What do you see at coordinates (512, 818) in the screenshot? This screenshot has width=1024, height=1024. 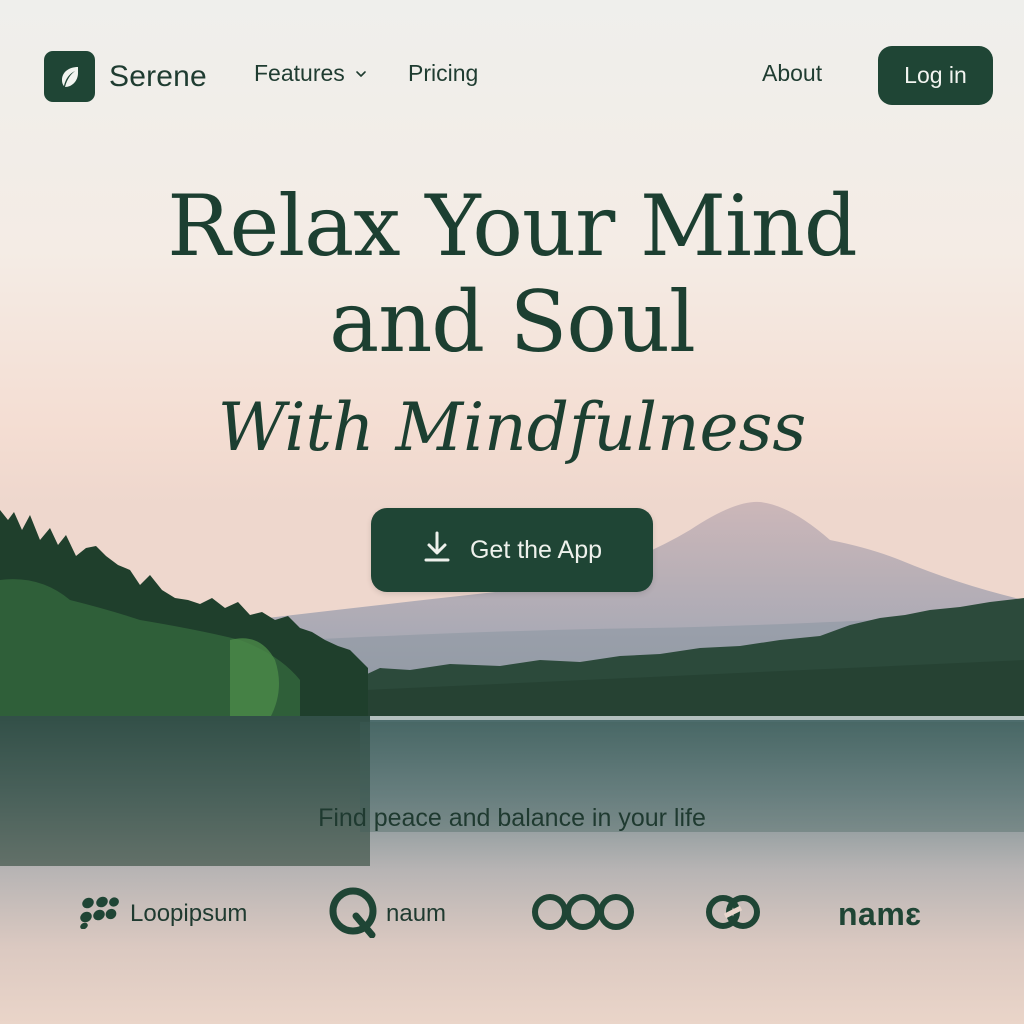 I see `hero-tagline: Find peace and balance in your life` at bounding box center [512, 818].